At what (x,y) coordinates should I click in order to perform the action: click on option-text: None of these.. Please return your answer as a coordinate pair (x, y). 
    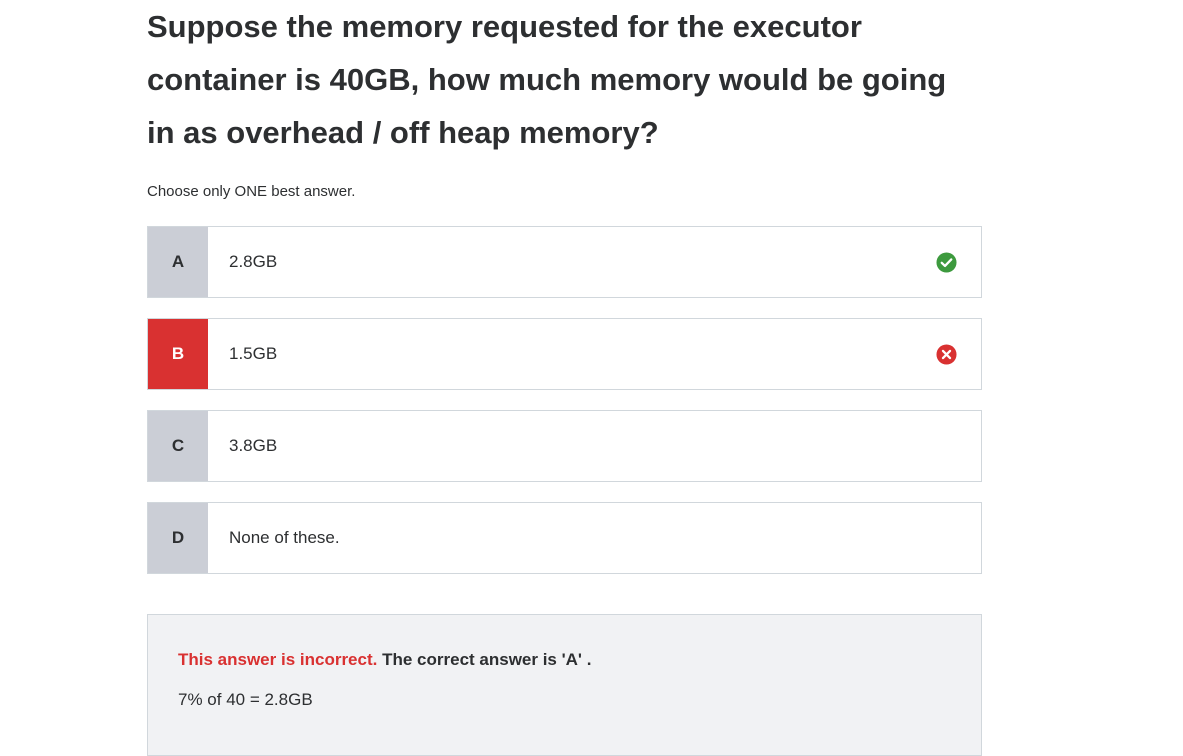
    Looking at the image, I should click on (284, 537).